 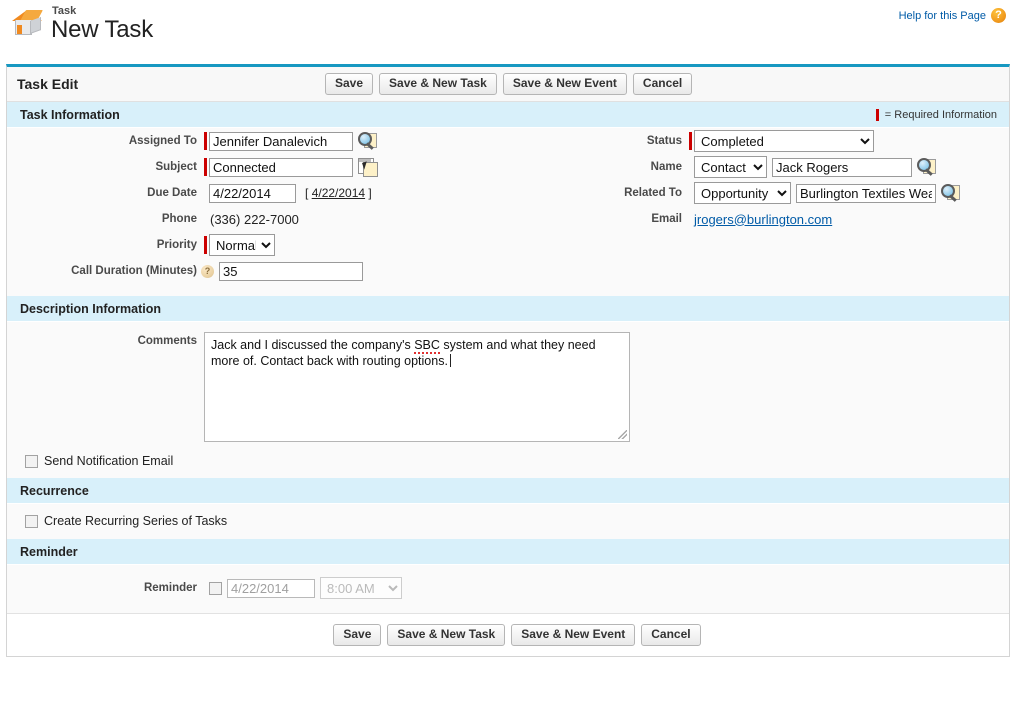 What do you see at coordinates (517, 521) in the screenshot?
I see `create-recurring-series-row: Create Recurring Series of Tasks` at bounding box center [517, 521].